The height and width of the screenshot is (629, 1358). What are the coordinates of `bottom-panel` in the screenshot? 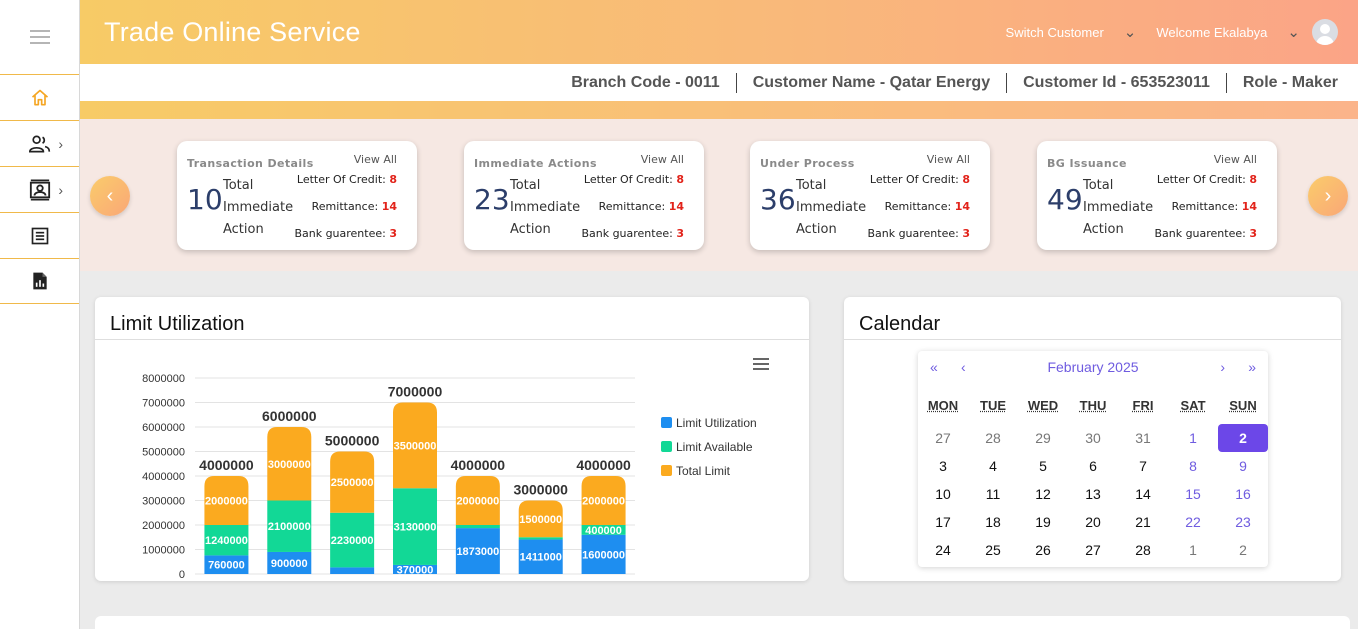 It's located at (722, 622).